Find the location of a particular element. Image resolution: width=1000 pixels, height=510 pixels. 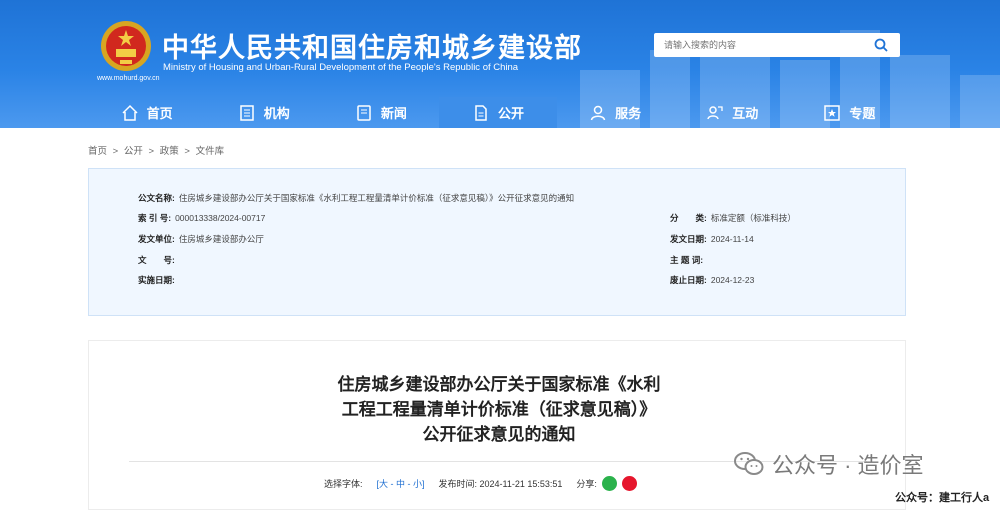

nav-label: 新闻 is located at coordinates (393, 113).